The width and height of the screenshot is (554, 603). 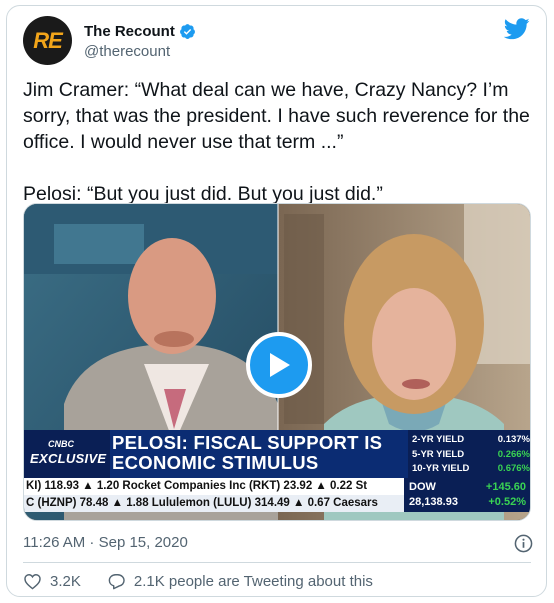 I want to click on dow-percent: +0.52%, so click(x=507, y=502).